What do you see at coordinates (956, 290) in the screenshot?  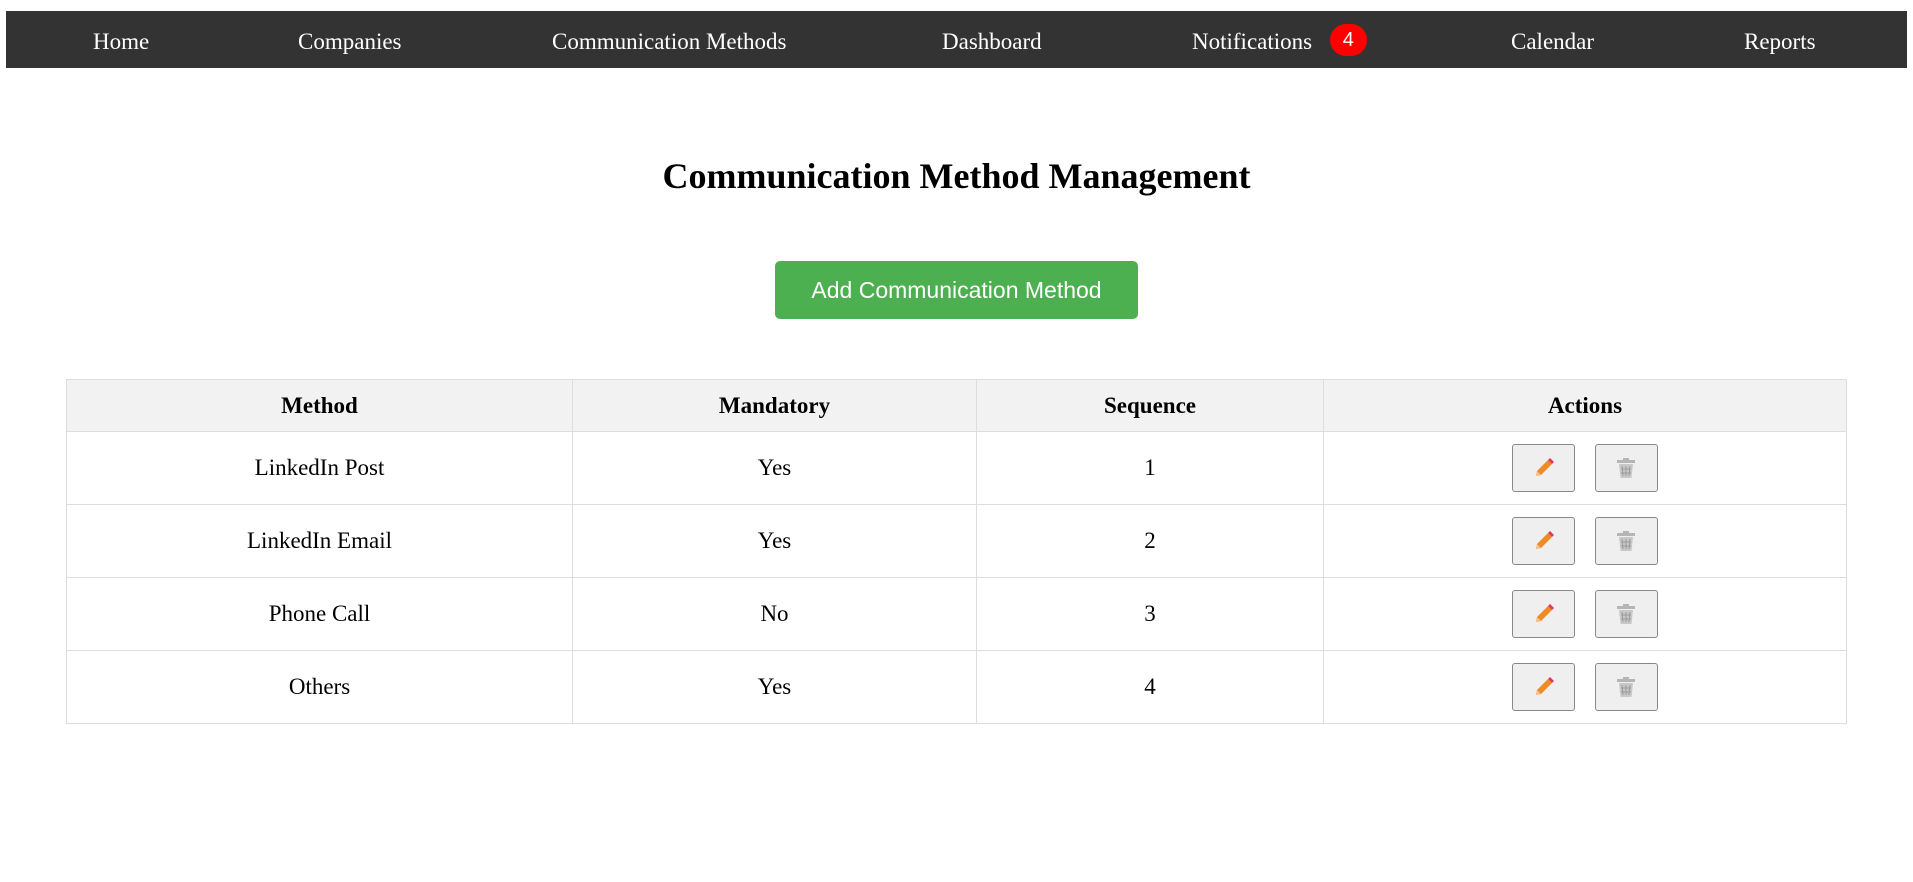 I see `add-communication-method-button: Add Communication Method` at bounding box center [956, 290].